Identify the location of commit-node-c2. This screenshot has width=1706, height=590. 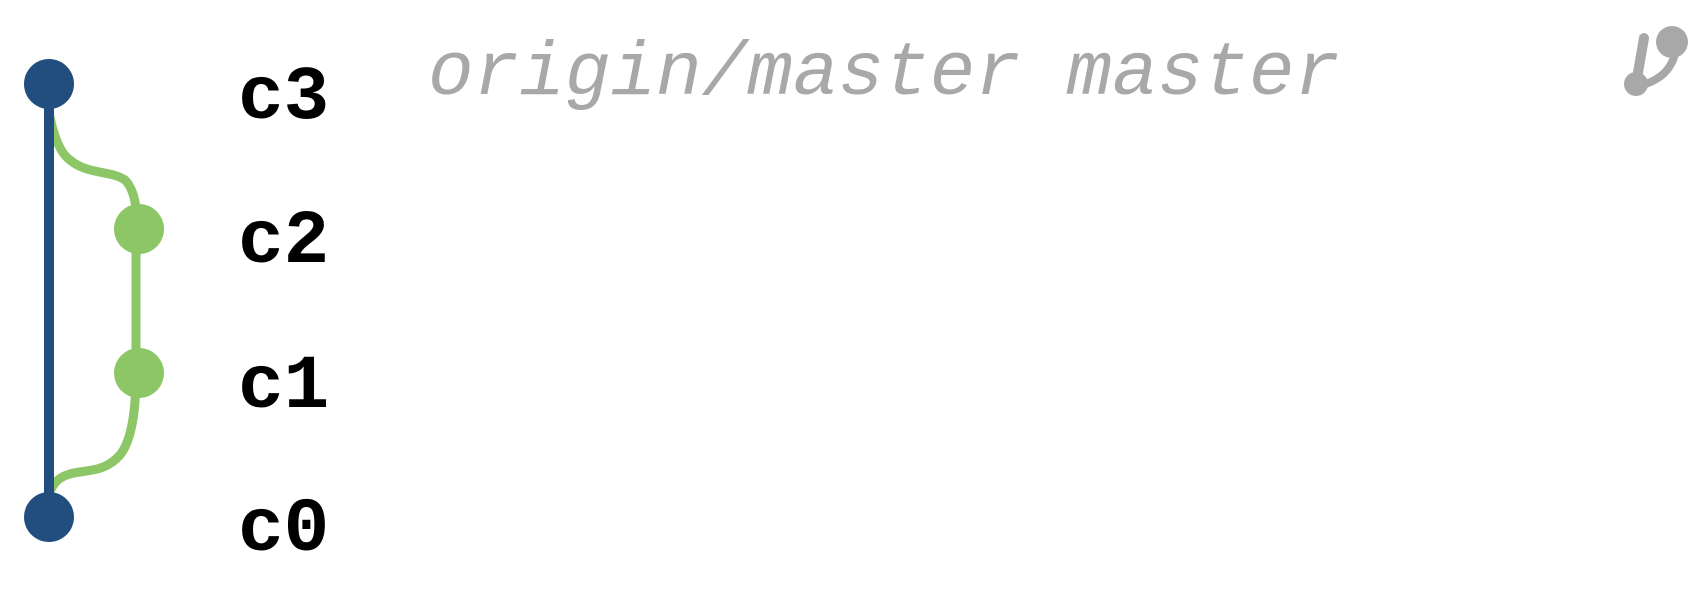
(139, 229).